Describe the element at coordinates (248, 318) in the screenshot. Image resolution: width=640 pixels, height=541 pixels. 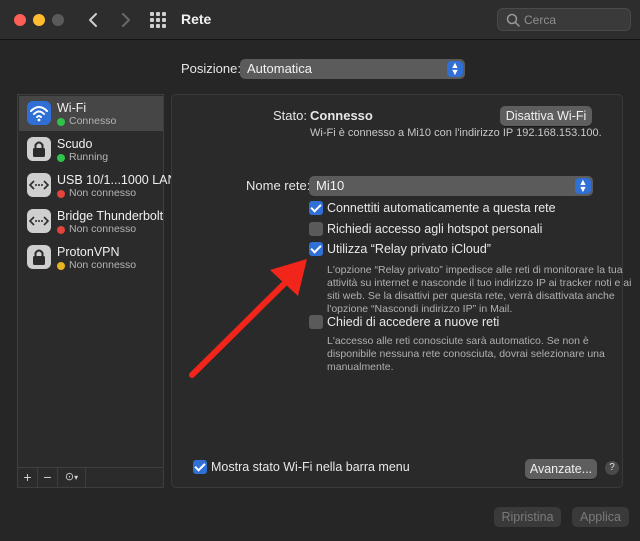
I see `annotation-arrow-icon` at that location.